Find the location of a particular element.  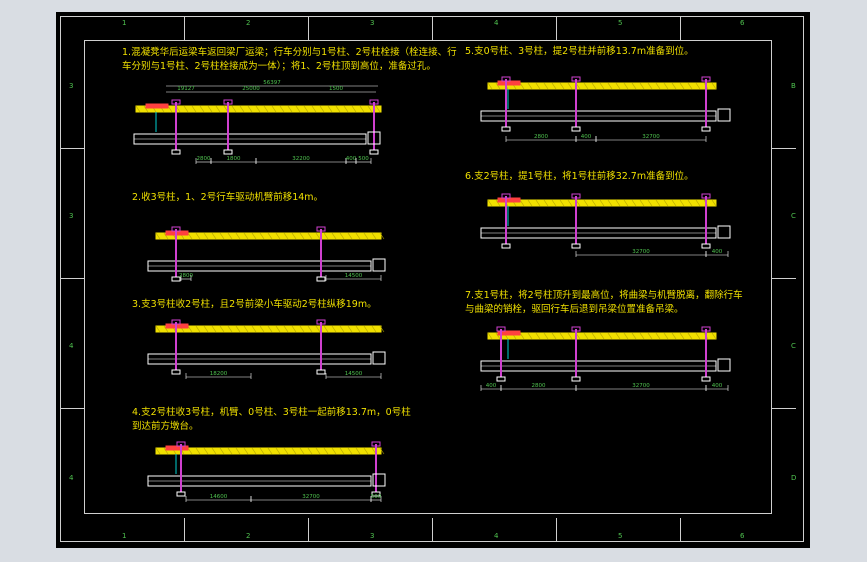

stage-2-pier is located at coordinates (379, 265).